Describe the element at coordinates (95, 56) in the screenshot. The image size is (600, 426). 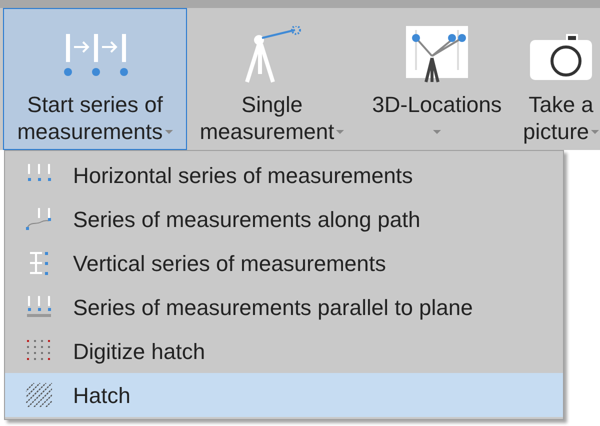
I see `measurement-series-icon` at that location.